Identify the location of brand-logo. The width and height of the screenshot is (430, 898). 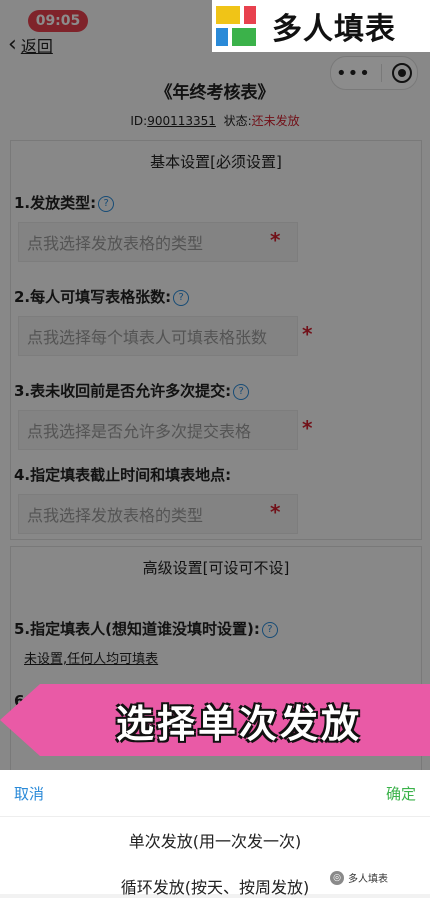
(236, 26).